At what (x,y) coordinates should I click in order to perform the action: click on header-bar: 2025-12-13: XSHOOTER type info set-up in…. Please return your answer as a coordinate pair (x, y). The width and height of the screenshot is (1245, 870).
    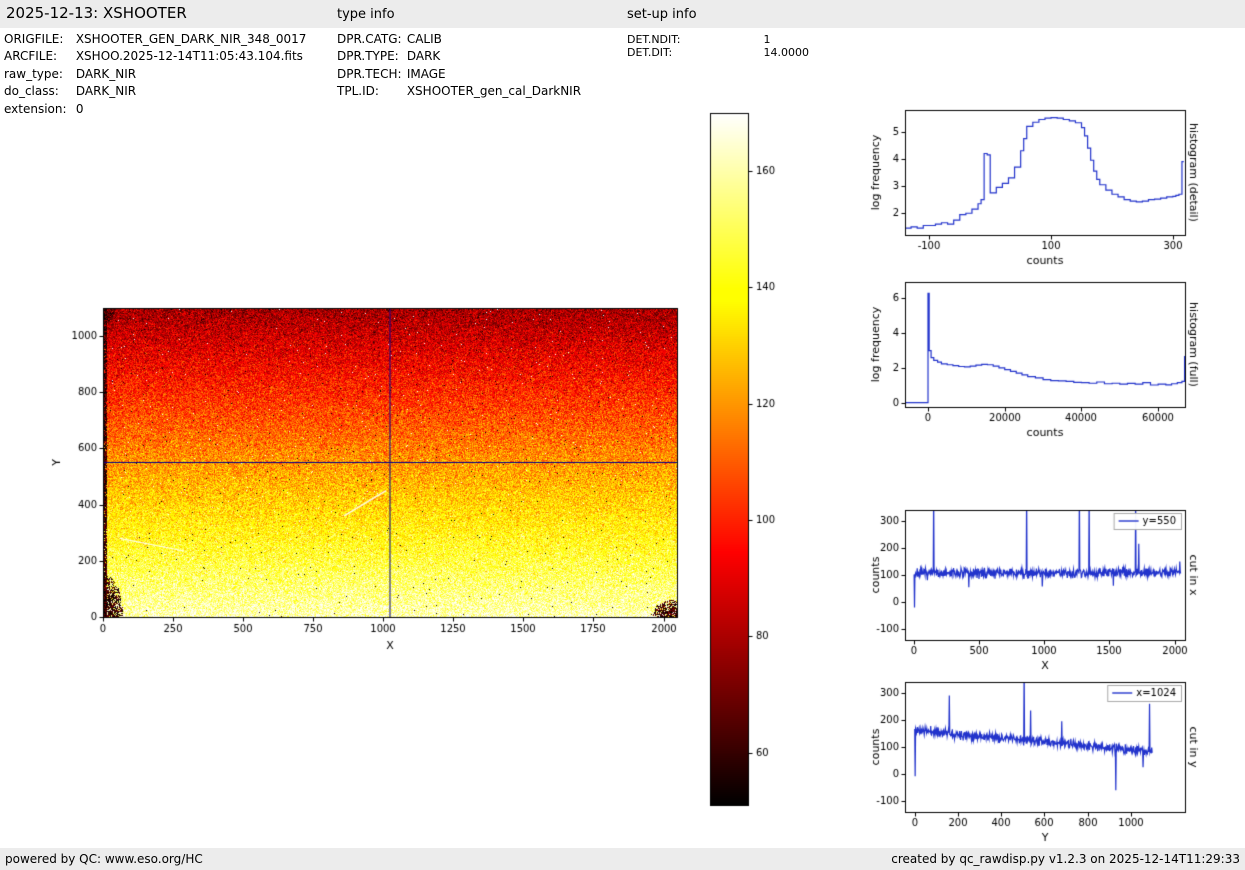
    Looking at the image, I should click on (622, 14).